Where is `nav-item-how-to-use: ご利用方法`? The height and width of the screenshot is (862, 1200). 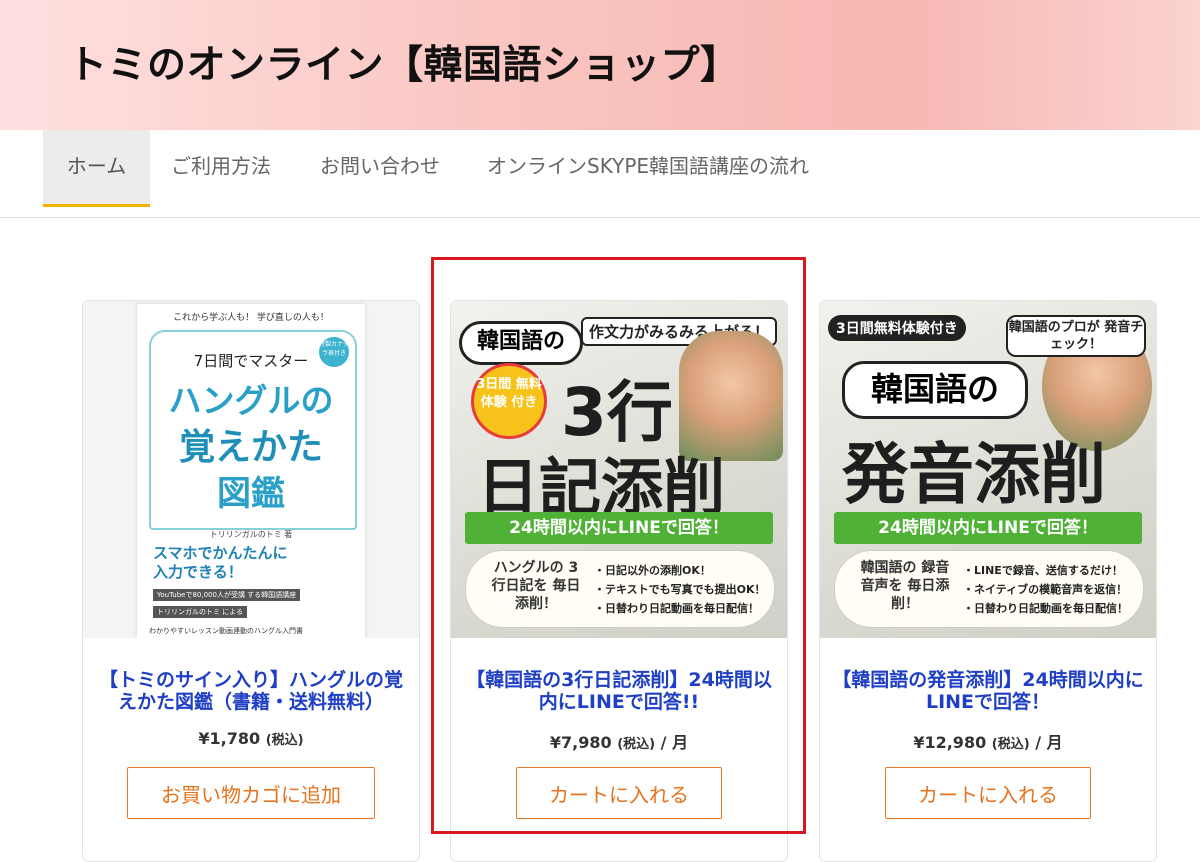
nav-item-how-to-use: ご利用方法 is located at coordinates (221, 167).